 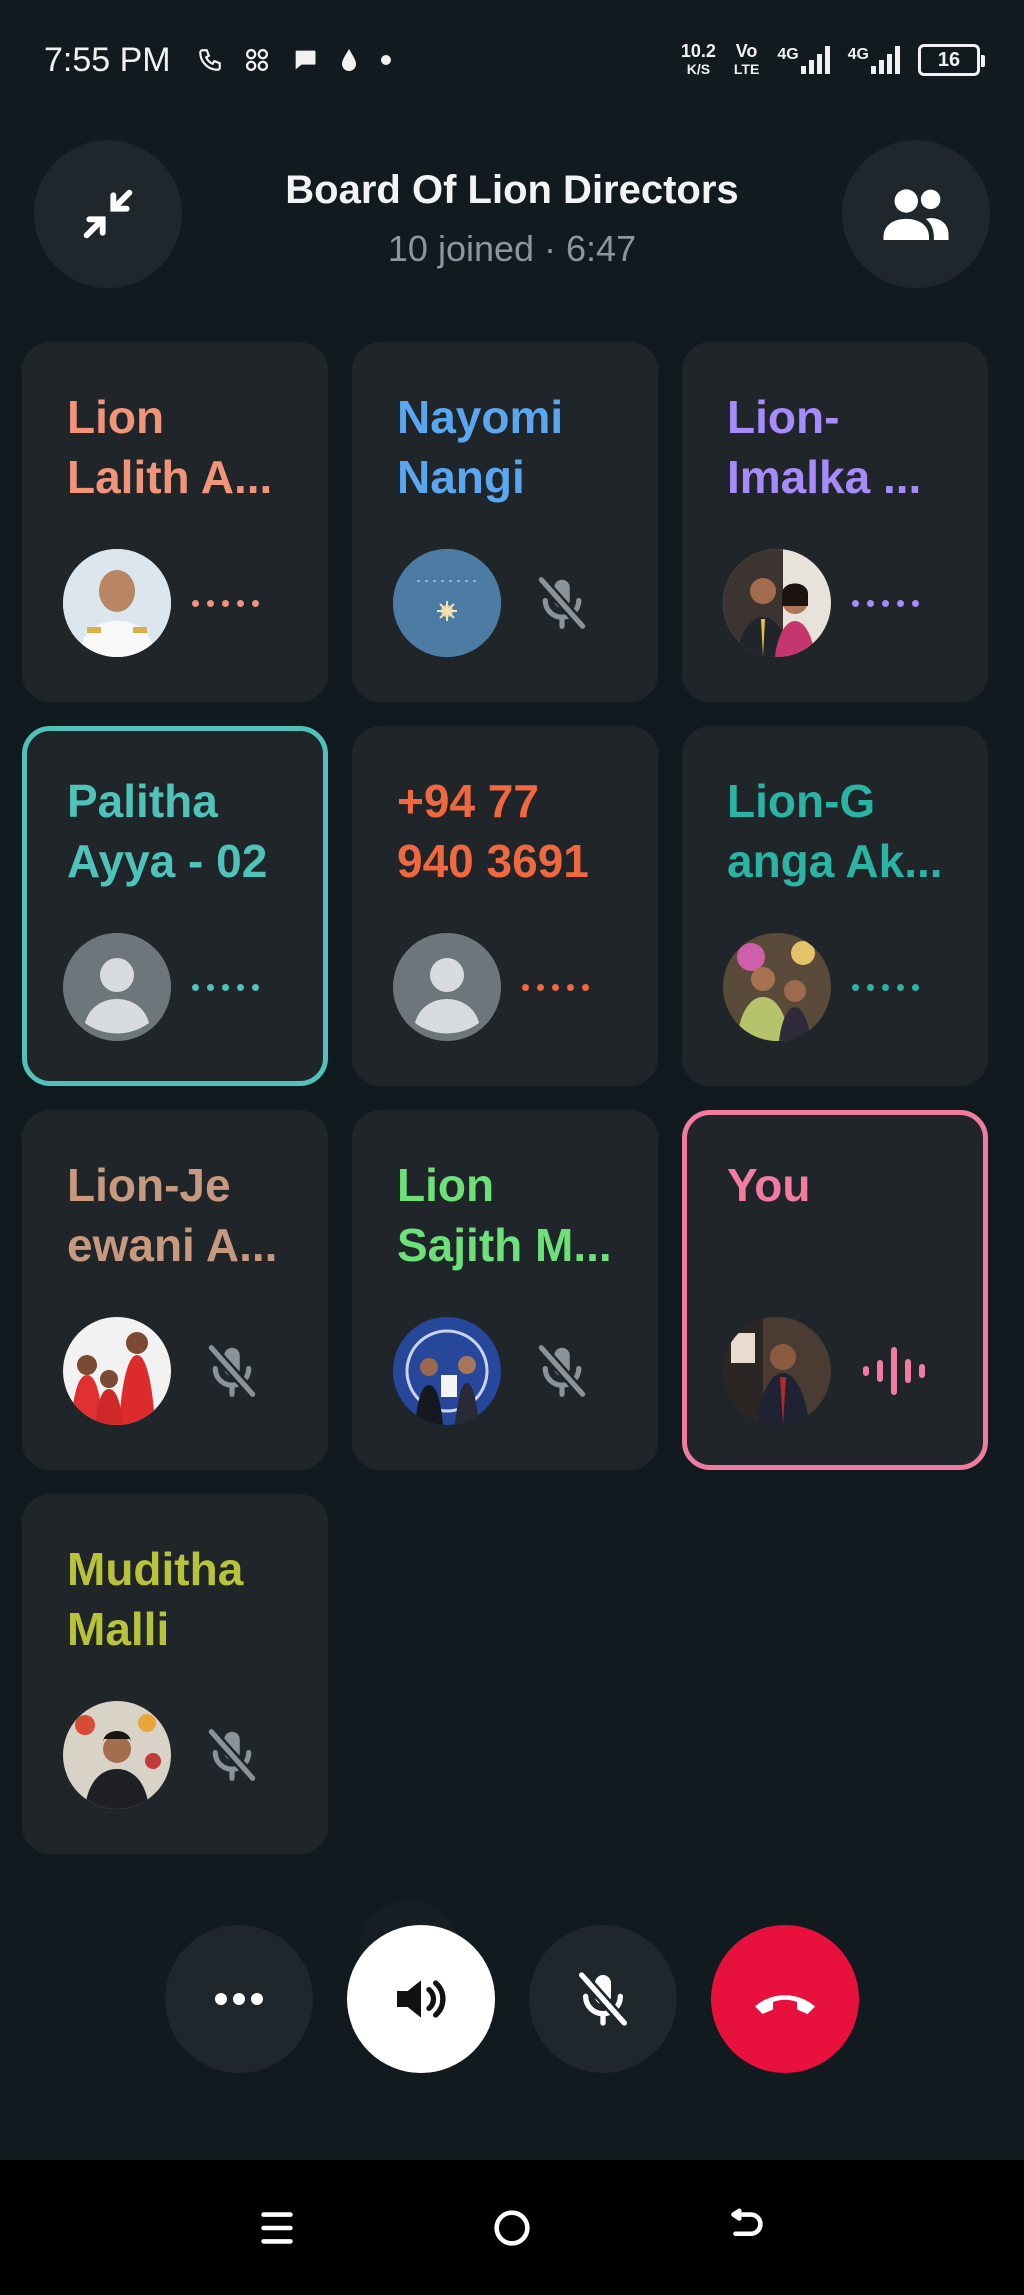 I want to click on participant-tile: Muditha Malli, so click(x=175, y=1674).